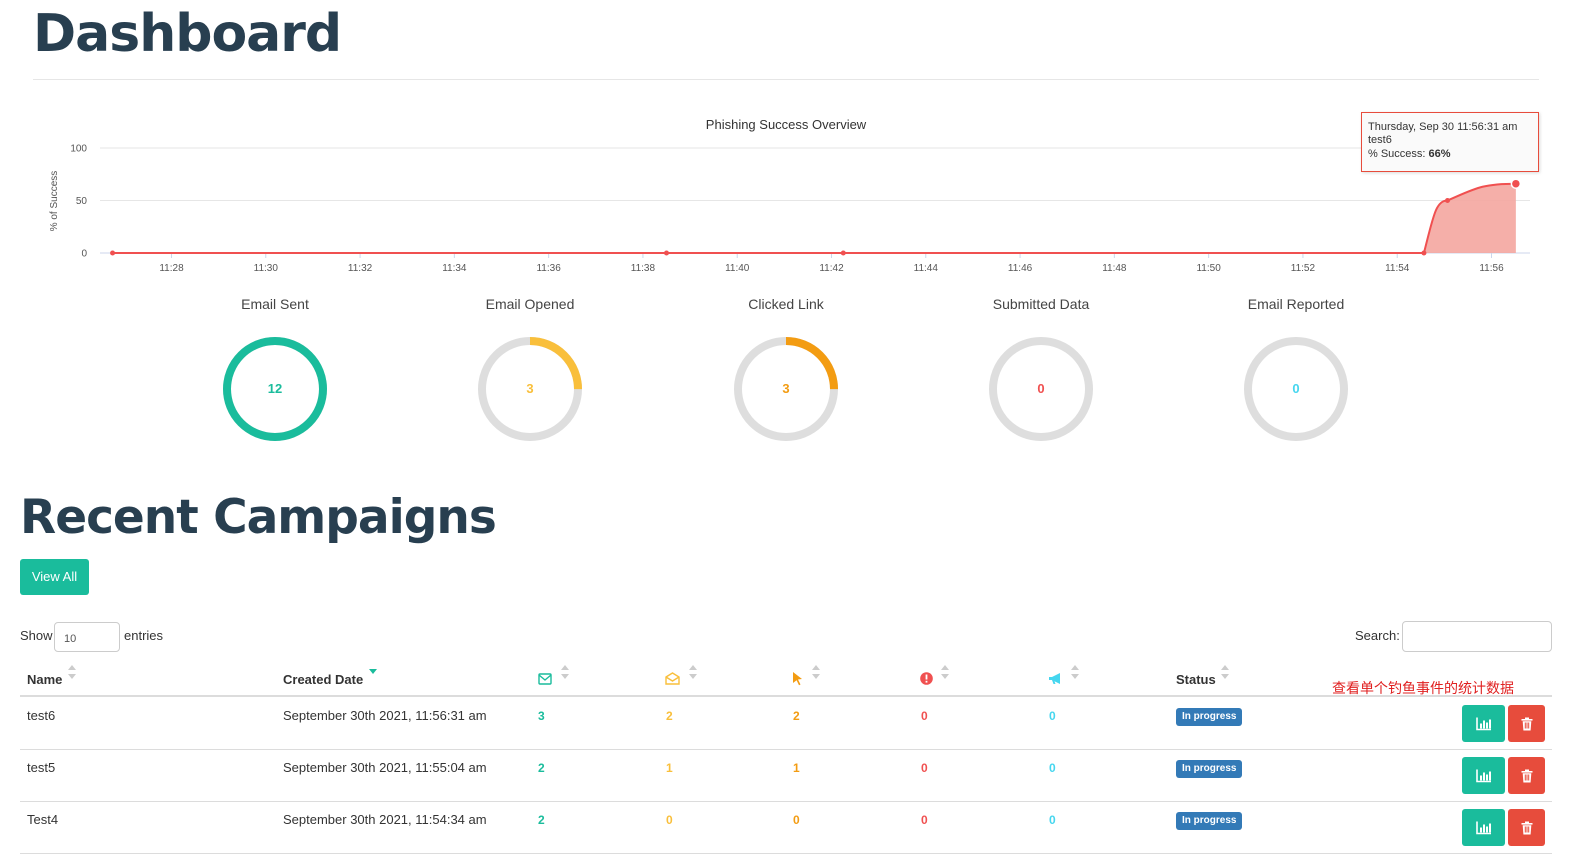 The width and height of the screenshot is (1576, 860). I want to click on x-tick-label: 11:30, so click(266, 268).